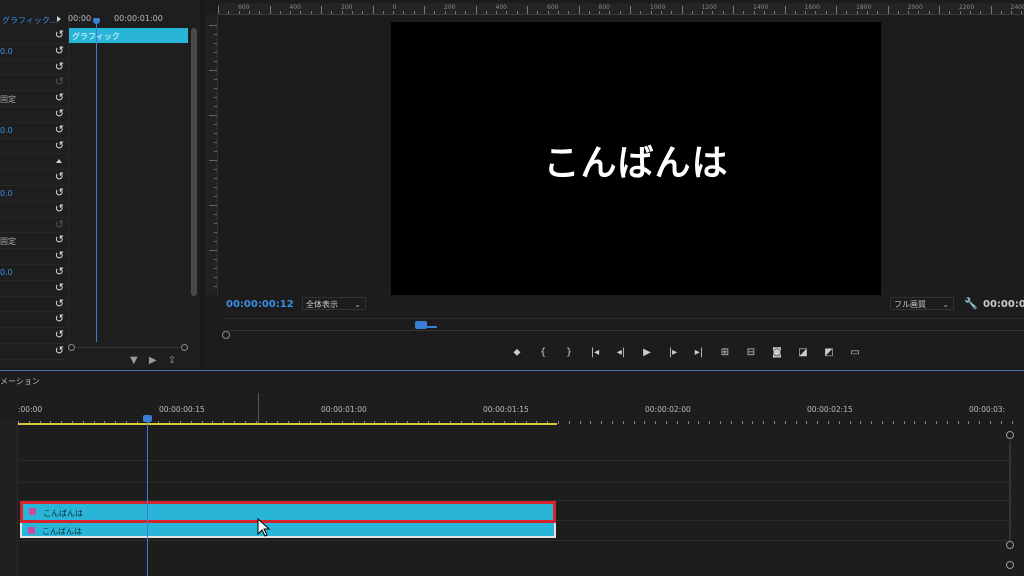 This screenshot has height=576, width=1024. What do you see at coordinates (621, 353) in the screenshot?
I see `step-back-icon: ◂|` at bounding box center [621, 353].